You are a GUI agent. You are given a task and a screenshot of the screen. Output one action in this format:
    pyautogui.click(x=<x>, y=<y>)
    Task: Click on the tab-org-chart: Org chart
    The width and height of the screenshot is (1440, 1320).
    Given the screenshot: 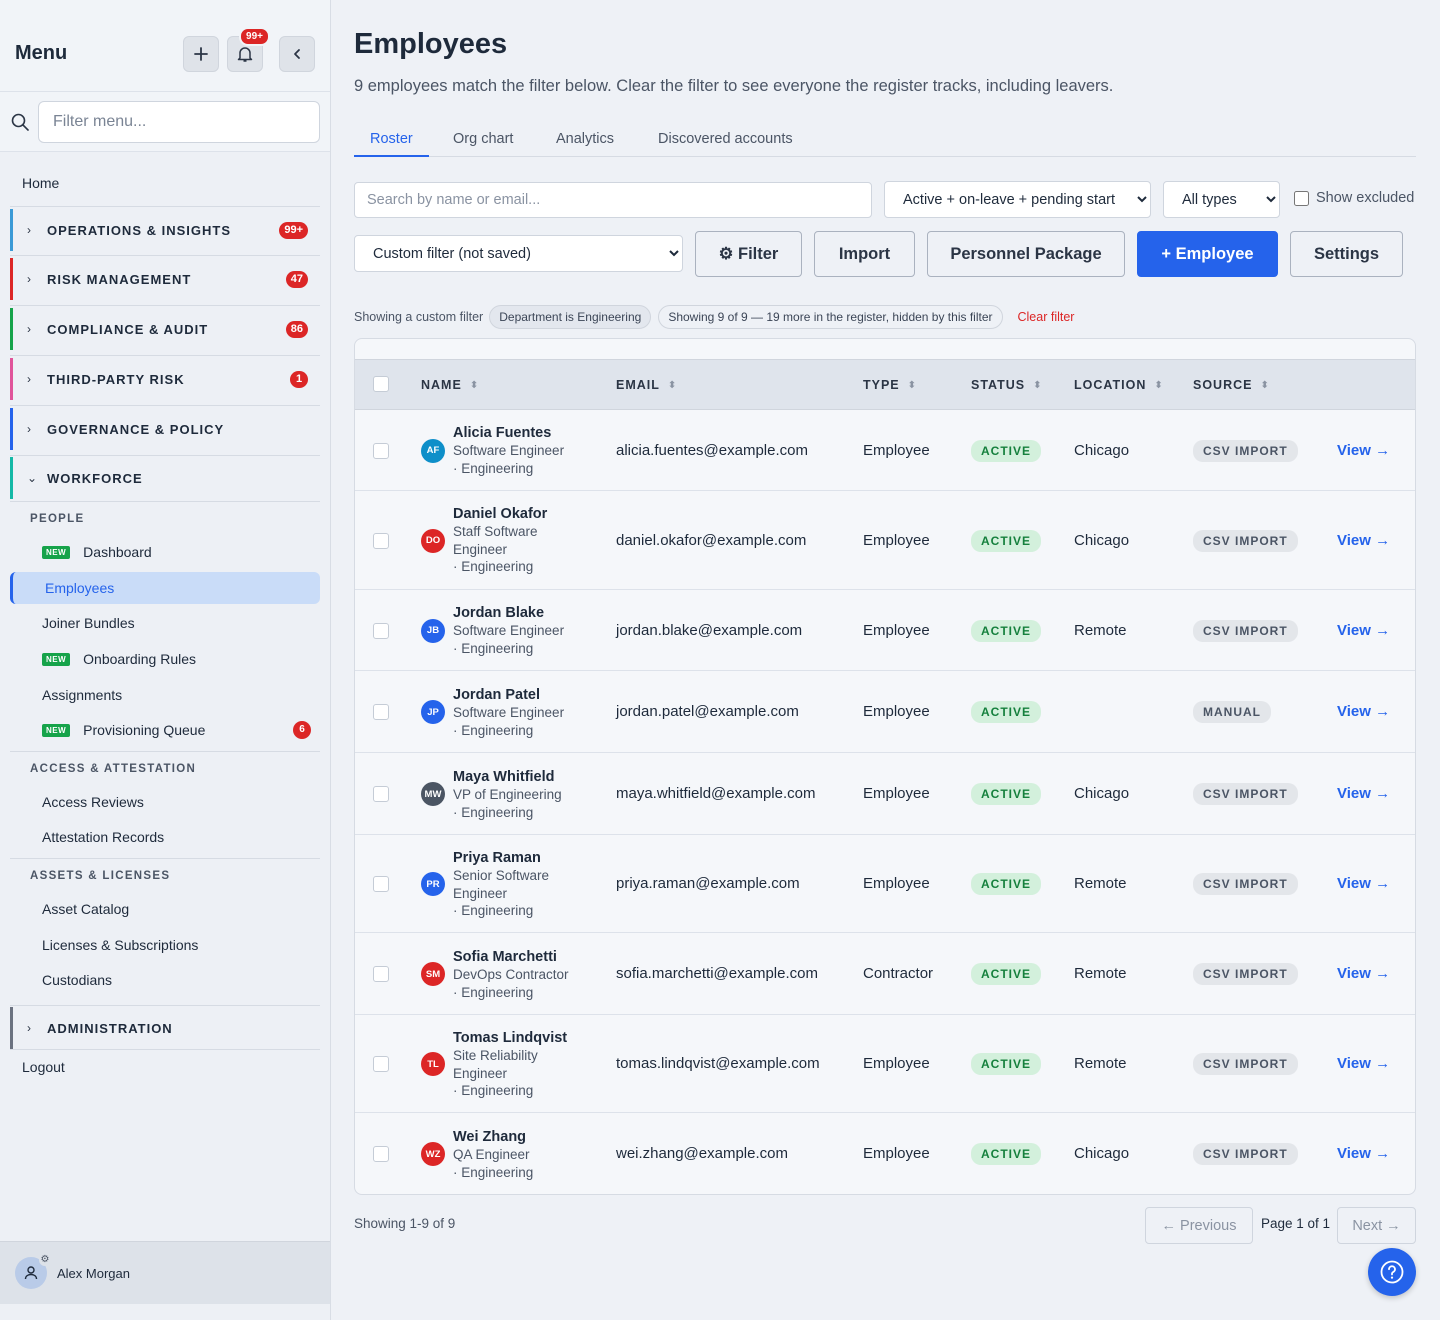 What is the action you would take?
    pyautogui.click(x=483, y=139)
    